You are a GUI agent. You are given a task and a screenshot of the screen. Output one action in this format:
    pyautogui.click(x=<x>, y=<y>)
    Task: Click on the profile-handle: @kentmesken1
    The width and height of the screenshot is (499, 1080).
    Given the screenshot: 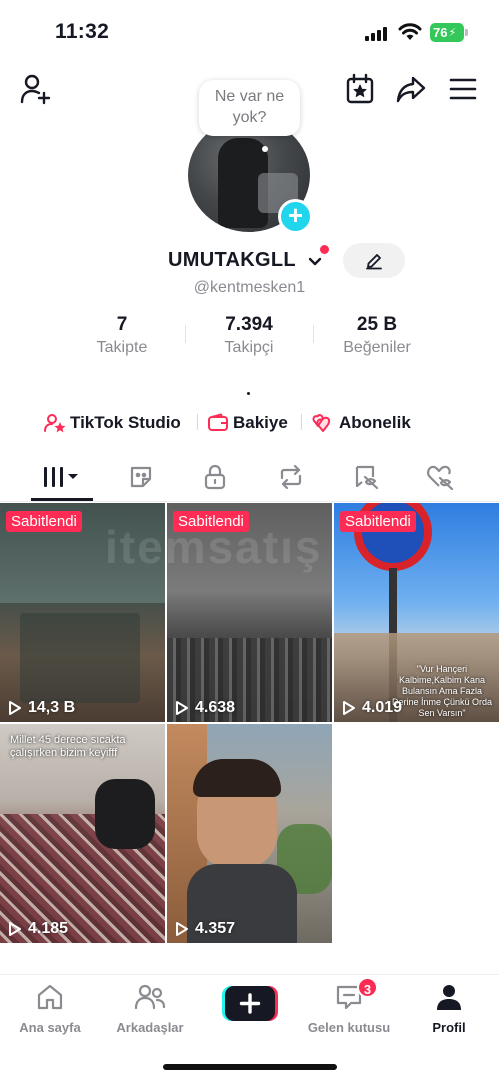 What is the action you would take?
    pyautogui.click(x=249, y=287)
    